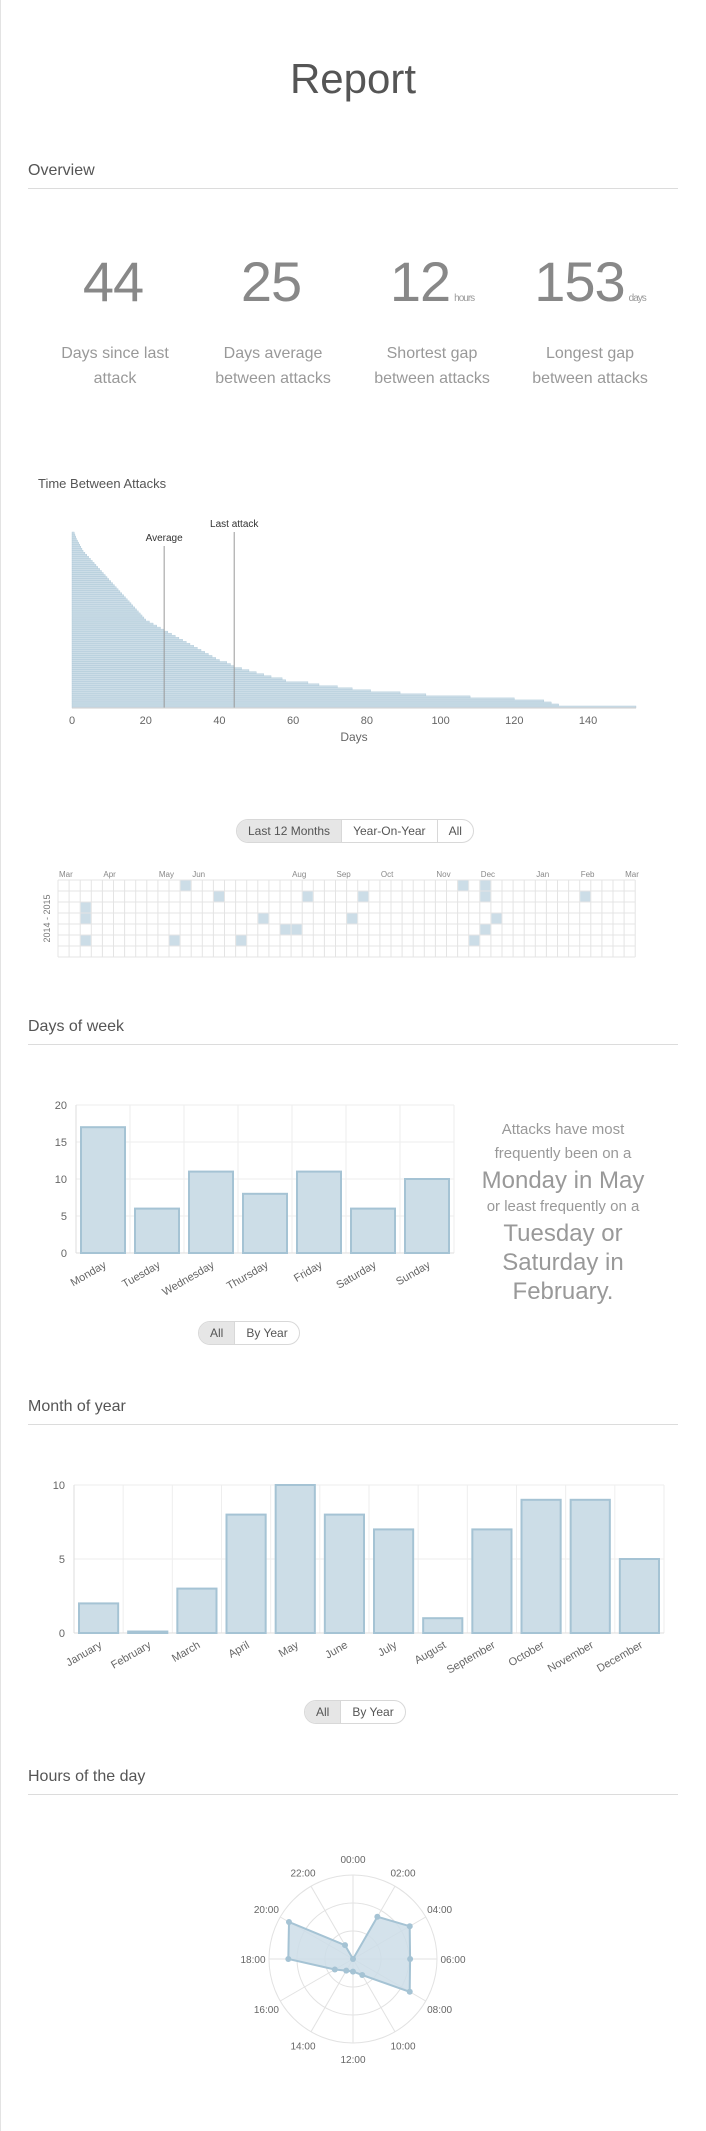 The width and height of the screenshot is (706, 2131). What do you see at coordinates (271, 281) in the screenshot?
I see `stat-value: 25` at bounding box center [271, 281].